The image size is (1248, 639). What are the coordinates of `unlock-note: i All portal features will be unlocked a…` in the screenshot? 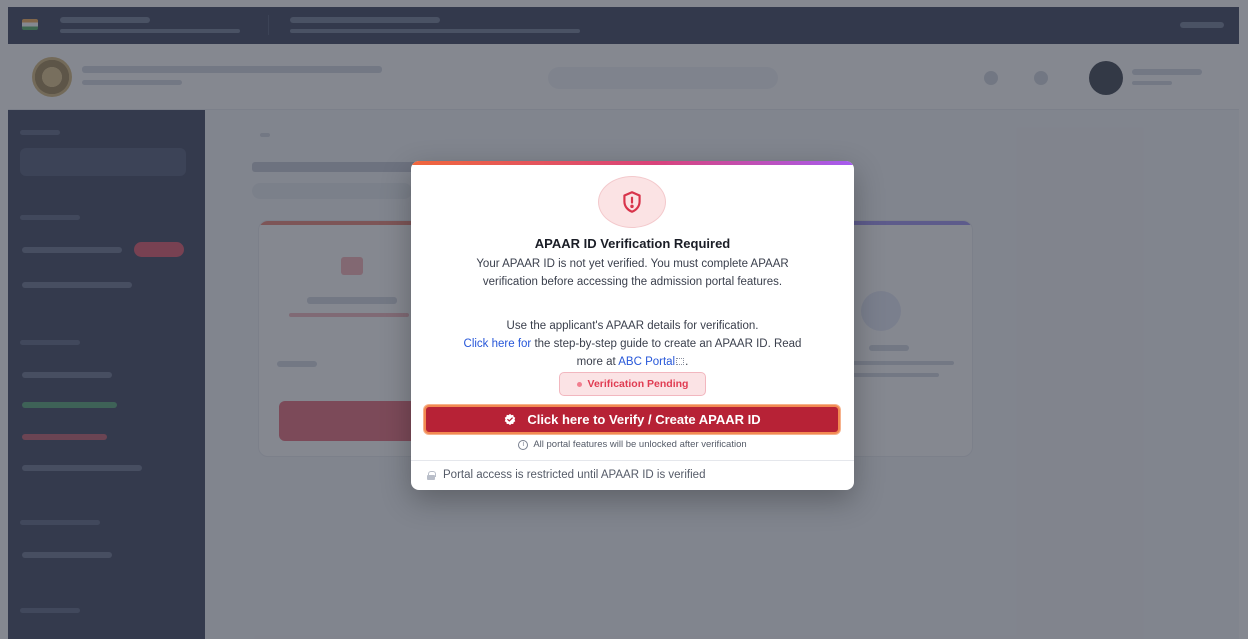 It's located at (632, 444).